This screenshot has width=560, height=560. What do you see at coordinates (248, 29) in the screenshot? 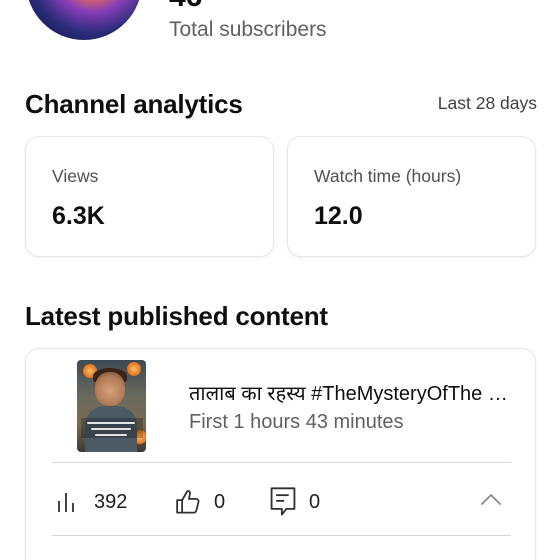
I see `subscriber-label: Total subscribers` at bounding box center [248, 29].